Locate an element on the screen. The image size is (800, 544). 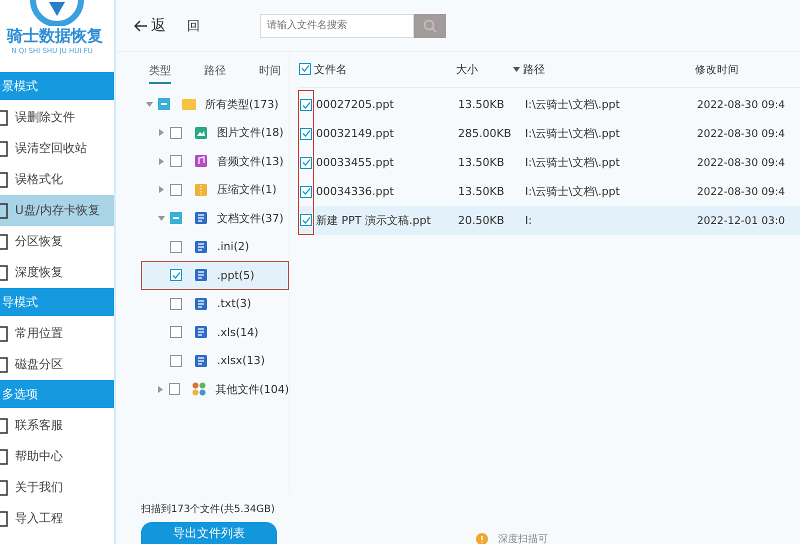
section-header: 多选项 is located at coordinates (57, 394).